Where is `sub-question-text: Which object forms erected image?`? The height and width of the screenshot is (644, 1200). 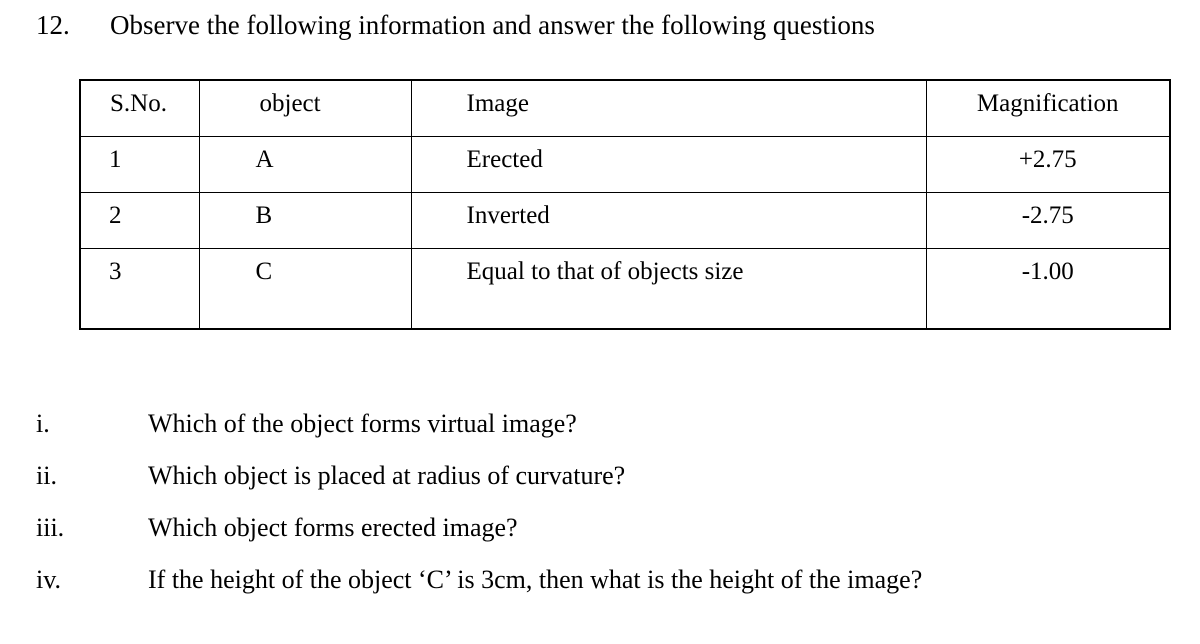 sub-question-text: Which object forms erected image? is located at coordinates (333, 527).